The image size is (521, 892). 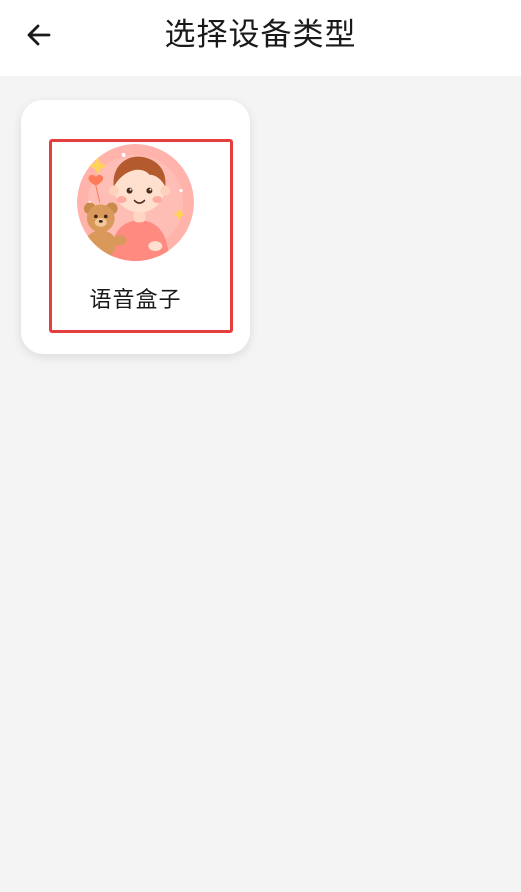 I want to click on top-app-bar: 选择设备类型, so click(x=260, y=38).